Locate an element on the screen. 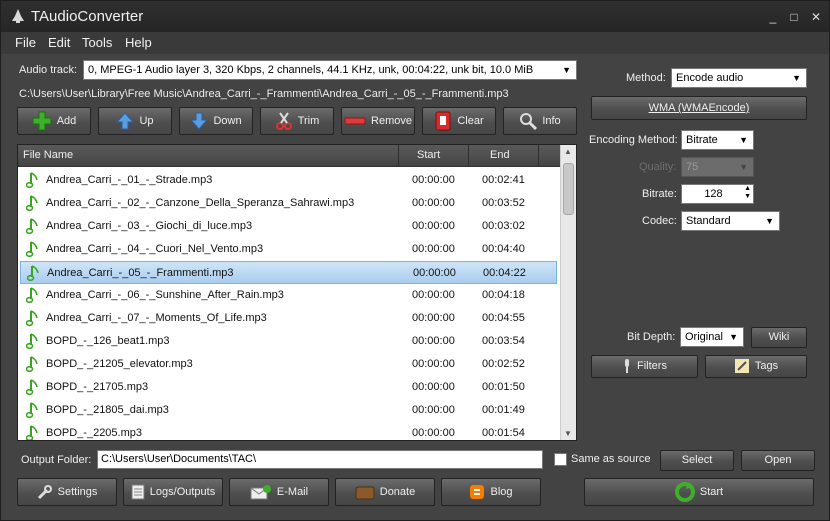 The image size is (830, 521). add-button: Add is located at coordinates (54, 121).